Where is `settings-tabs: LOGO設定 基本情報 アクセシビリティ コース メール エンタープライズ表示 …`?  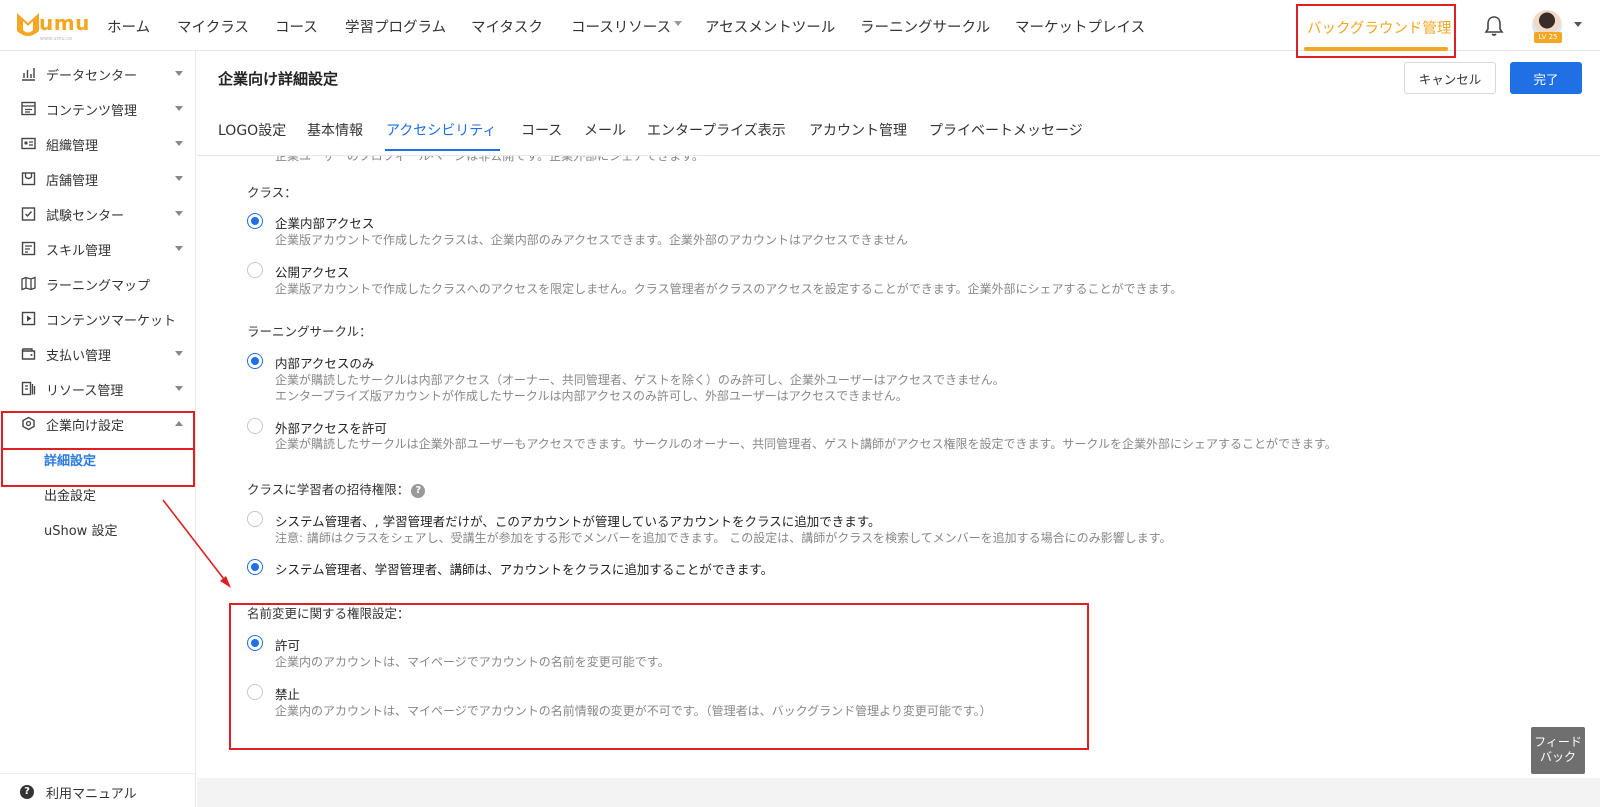 settings-tabs: LOGO設定 基本情報 アクセシビリティ コース メール エンタープライズ表示 … is located at coordinates (898, 130).